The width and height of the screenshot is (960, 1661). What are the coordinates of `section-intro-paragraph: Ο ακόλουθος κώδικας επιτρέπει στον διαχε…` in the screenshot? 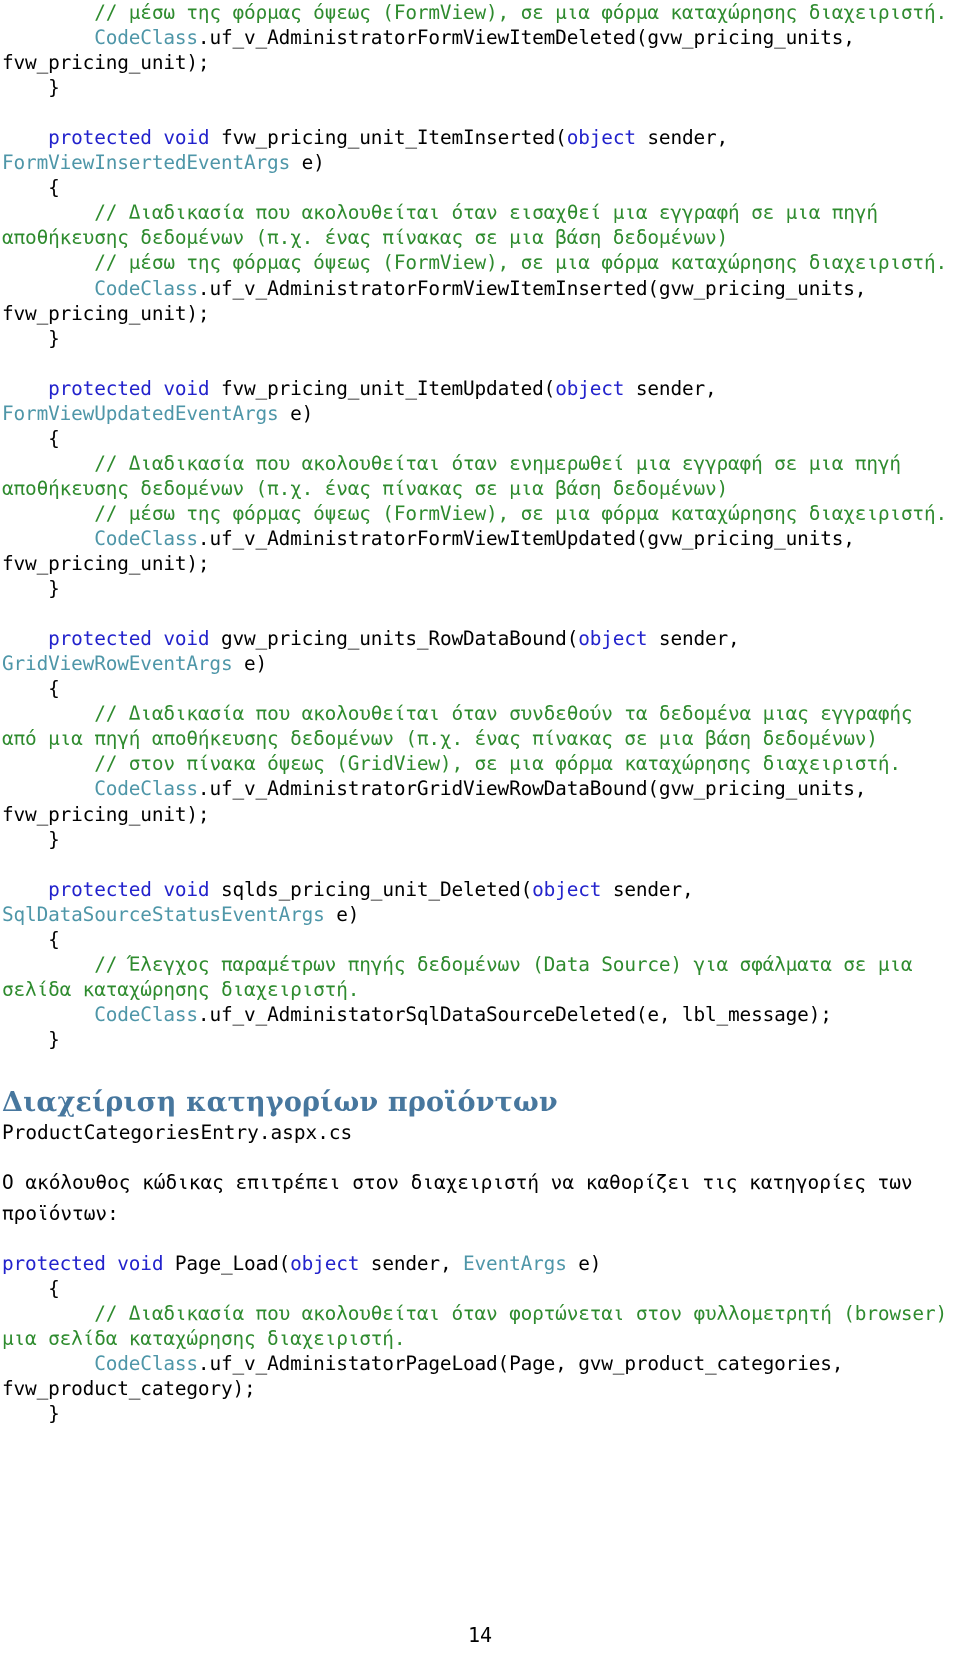 It's located at (463, 1198).